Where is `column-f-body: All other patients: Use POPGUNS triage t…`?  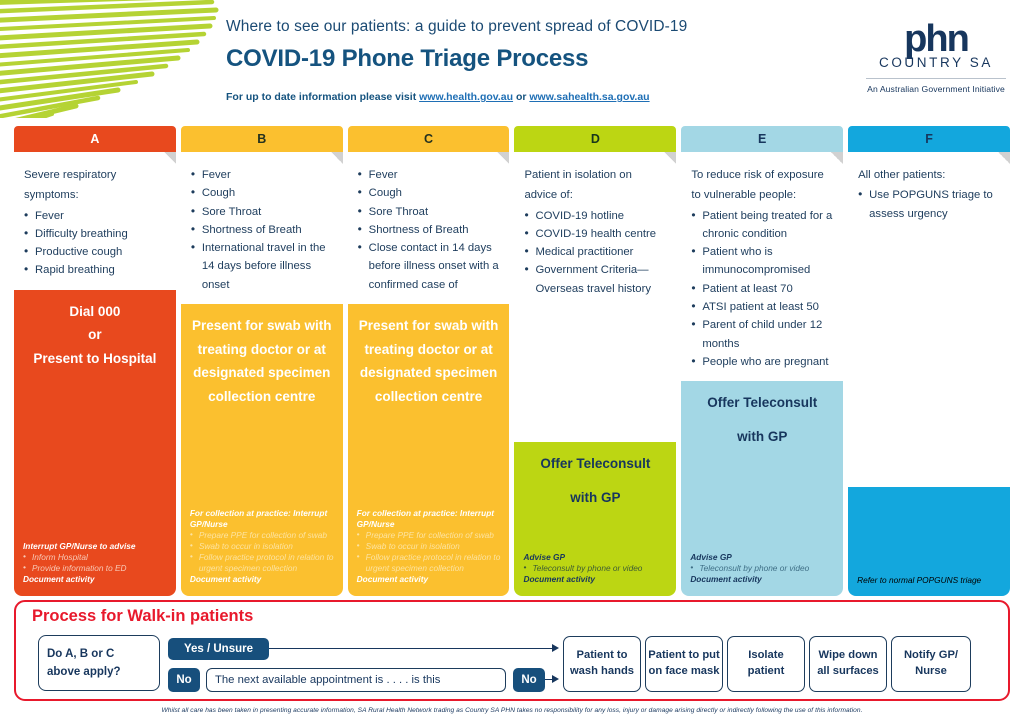 column-f-body: All other patients: Use POPGUNS triage t… is located at coordinates (929, 374).